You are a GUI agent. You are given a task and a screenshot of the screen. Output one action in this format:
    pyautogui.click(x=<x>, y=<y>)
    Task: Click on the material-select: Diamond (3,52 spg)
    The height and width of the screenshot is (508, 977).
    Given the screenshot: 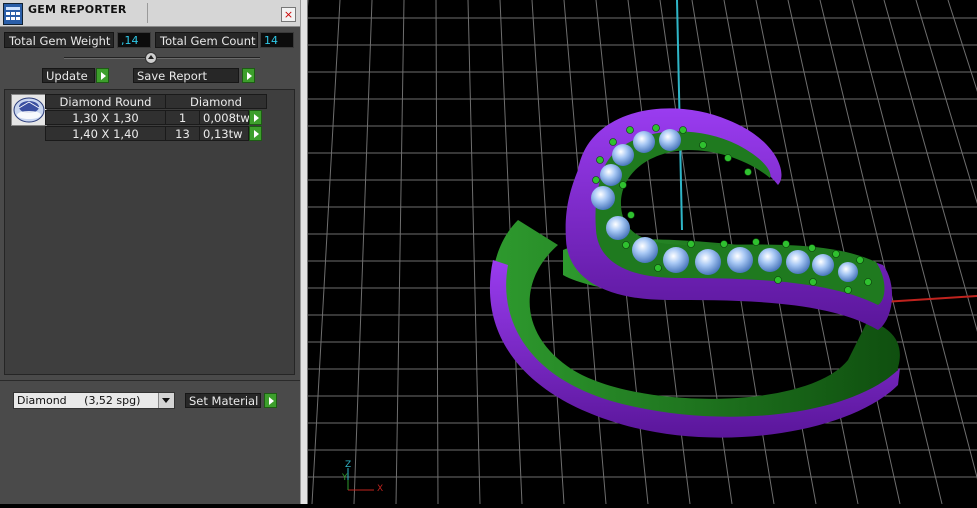 What is the action you would take?
    pyautogui.click(x=94, y=400)
    